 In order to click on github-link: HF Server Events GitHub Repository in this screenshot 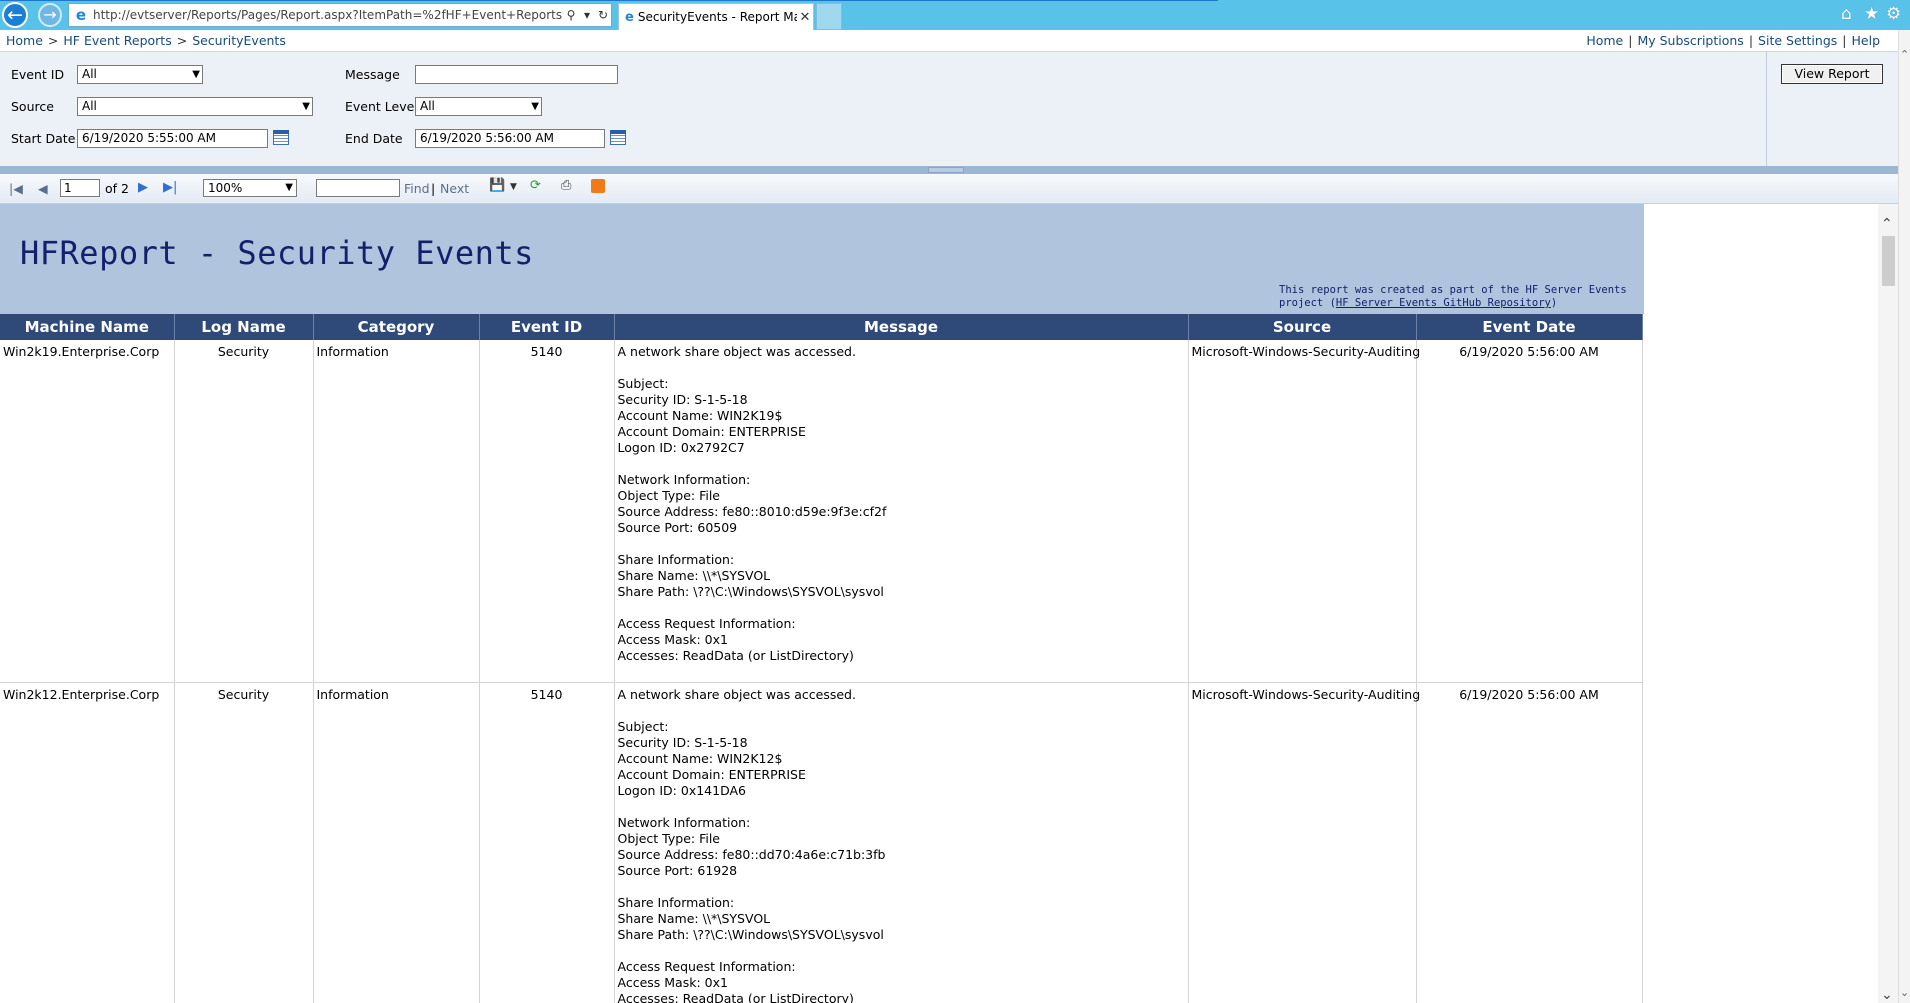, I will do `click(1443, 303)`.